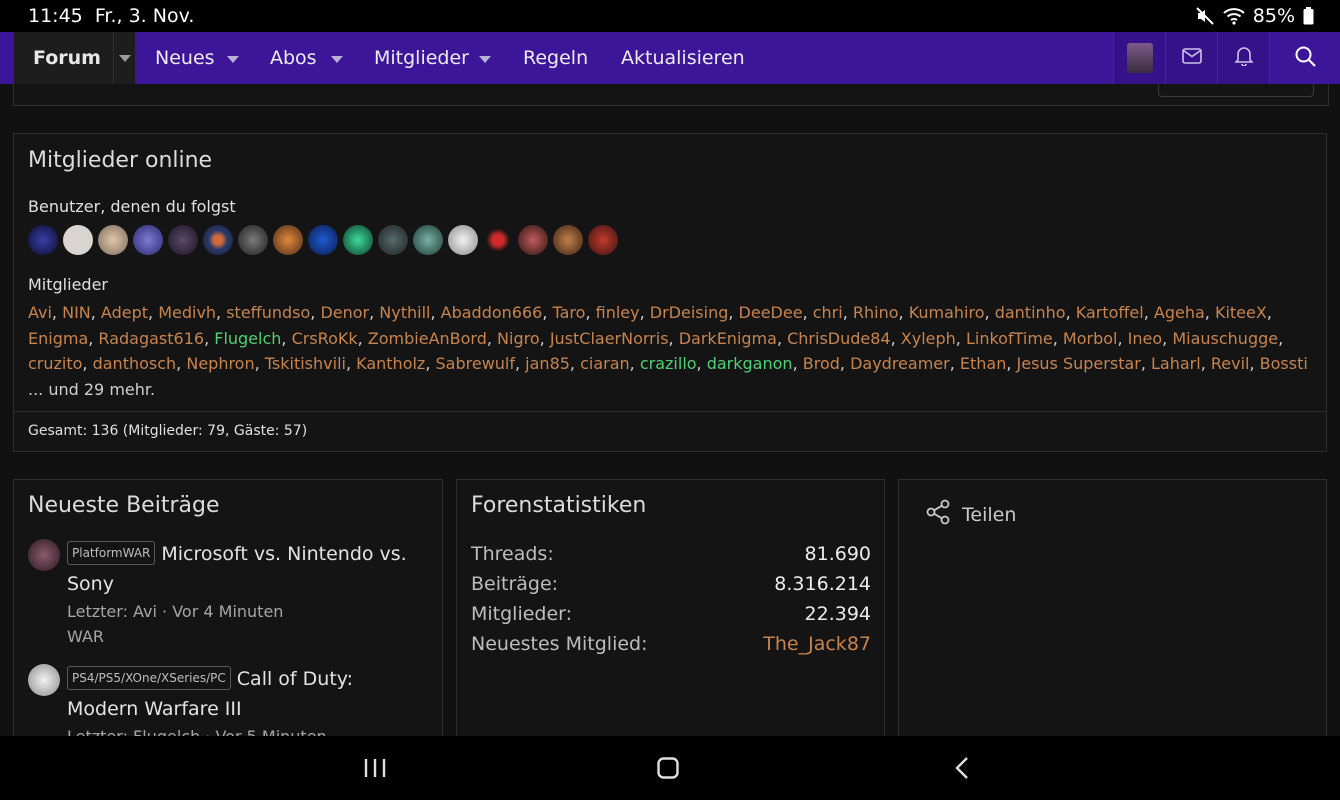 The image size is (1340, 800). What do you see at coordinates (928, 338) in the screenshot?
I see `member-link: Xyleph` at bounding box center [928, 338].